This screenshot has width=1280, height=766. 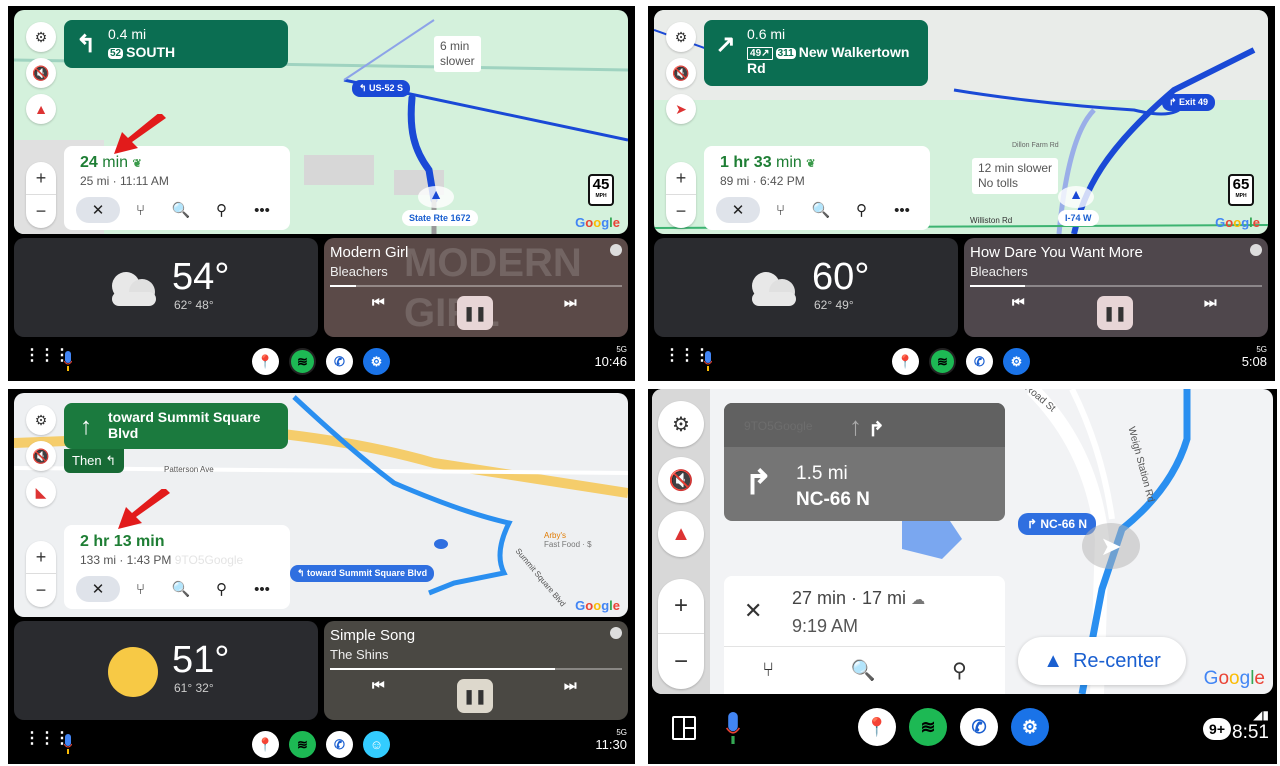 I want to click on alt-route-callout: 12 min slower No tolls, so click(x=1015, y=176).